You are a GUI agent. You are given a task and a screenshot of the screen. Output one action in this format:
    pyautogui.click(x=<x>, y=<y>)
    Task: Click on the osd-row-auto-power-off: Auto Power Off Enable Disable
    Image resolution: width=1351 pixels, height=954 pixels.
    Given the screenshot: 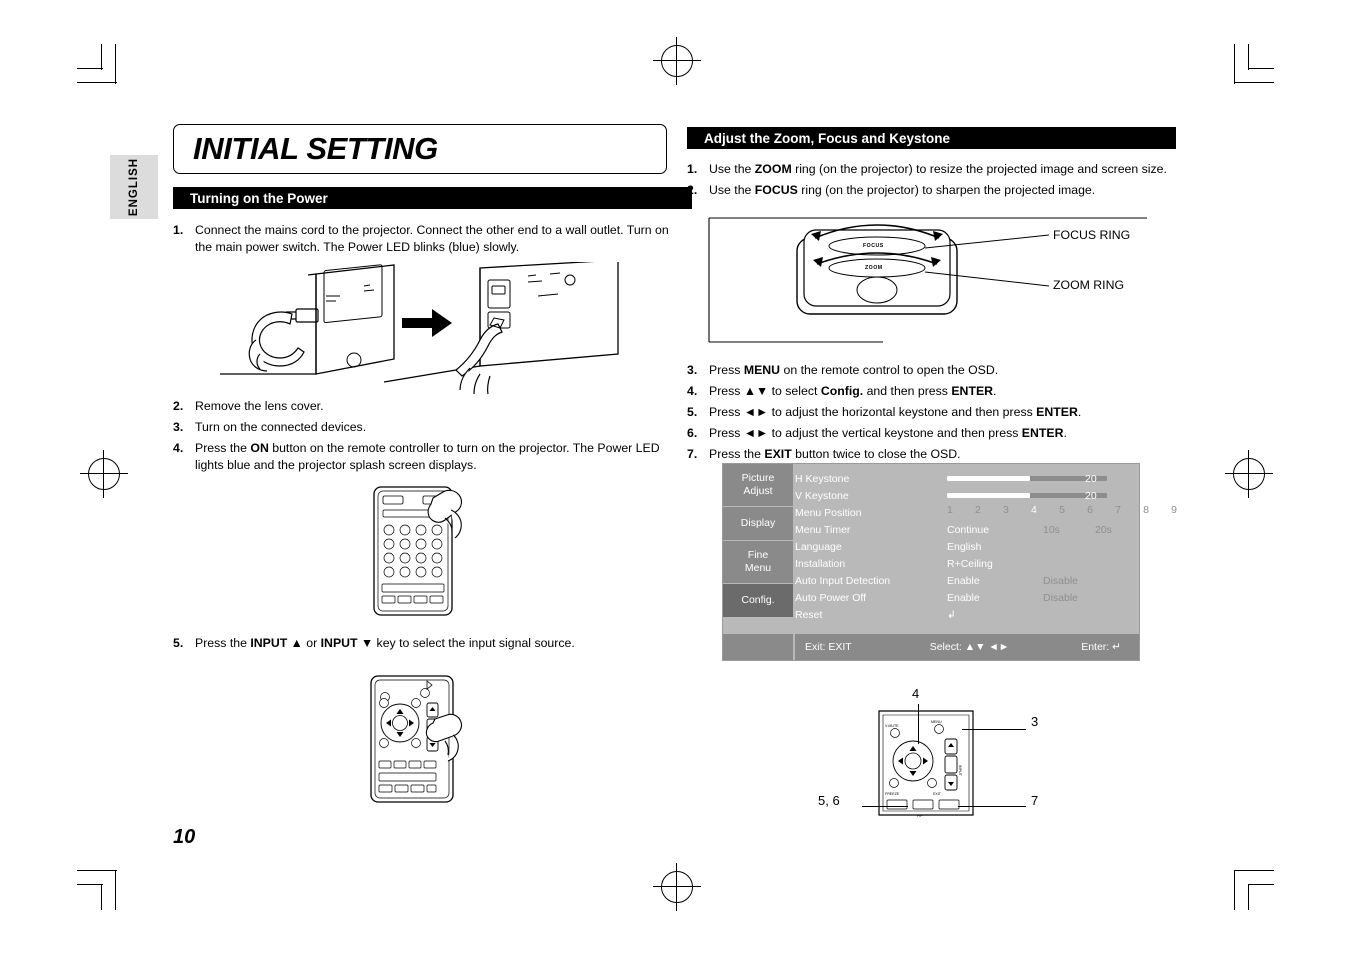 What is the action you would take?
    pyautogui.click(x=965, y=597)
    